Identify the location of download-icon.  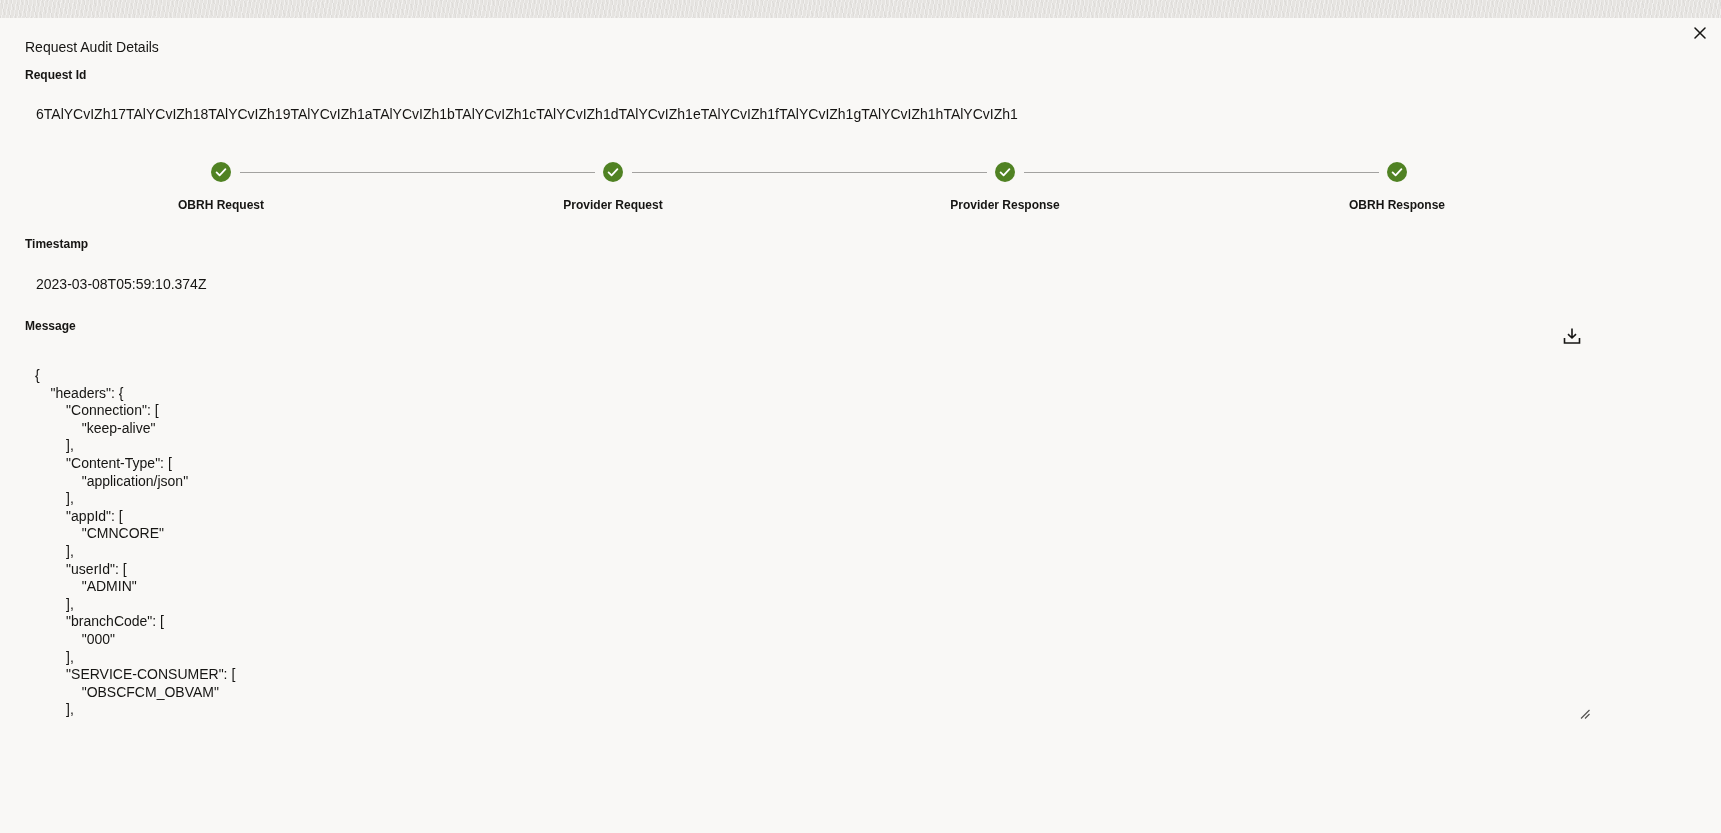
(1572, 336).